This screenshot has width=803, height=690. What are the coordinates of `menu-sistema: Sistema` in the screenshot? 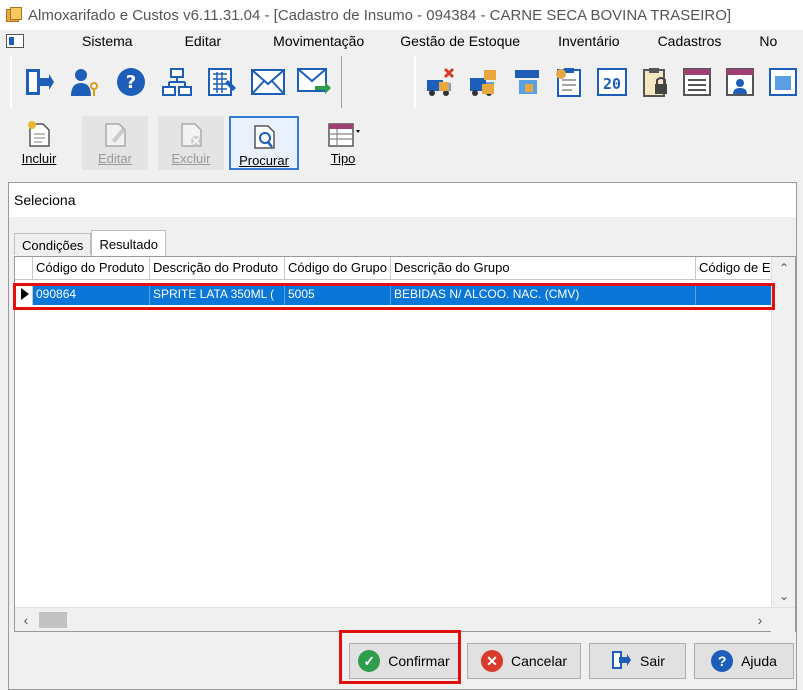 It's located at (107, 41).